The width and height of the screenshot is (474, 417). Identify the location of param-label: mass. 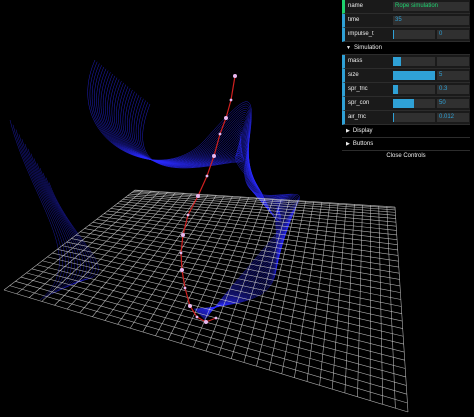
(355, 61).